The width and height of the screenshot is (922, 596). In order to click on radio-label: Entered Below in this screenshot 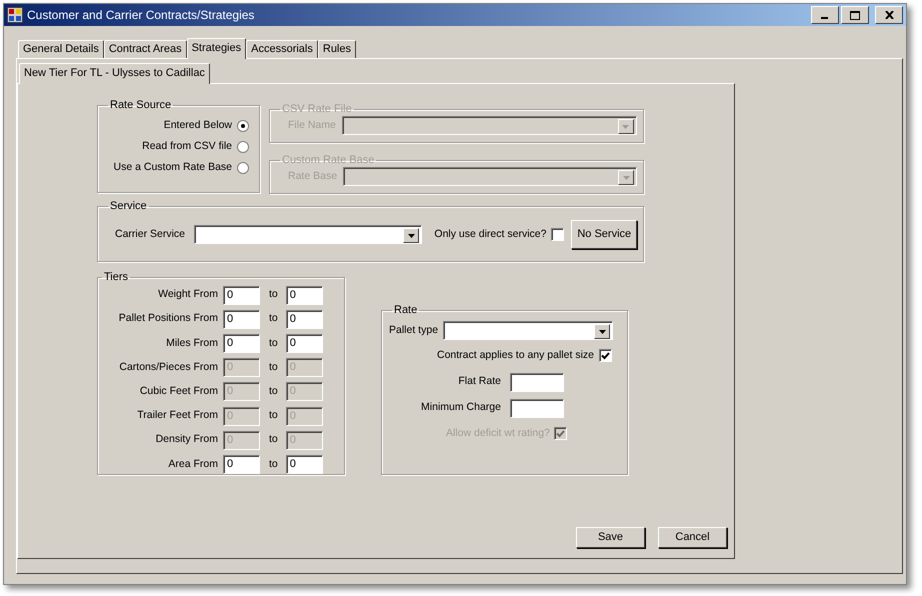, I will do `click(198, 125)`.